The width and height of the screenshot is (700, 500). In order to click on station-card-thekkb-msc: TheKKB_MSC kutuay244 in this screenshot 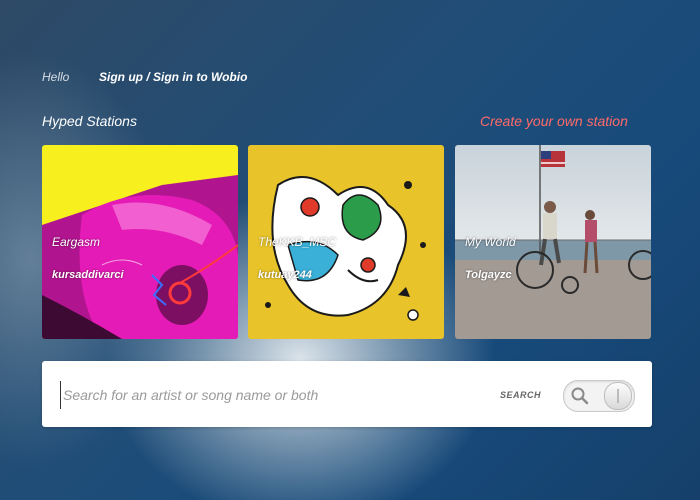, I will do `click(346, 242)`.